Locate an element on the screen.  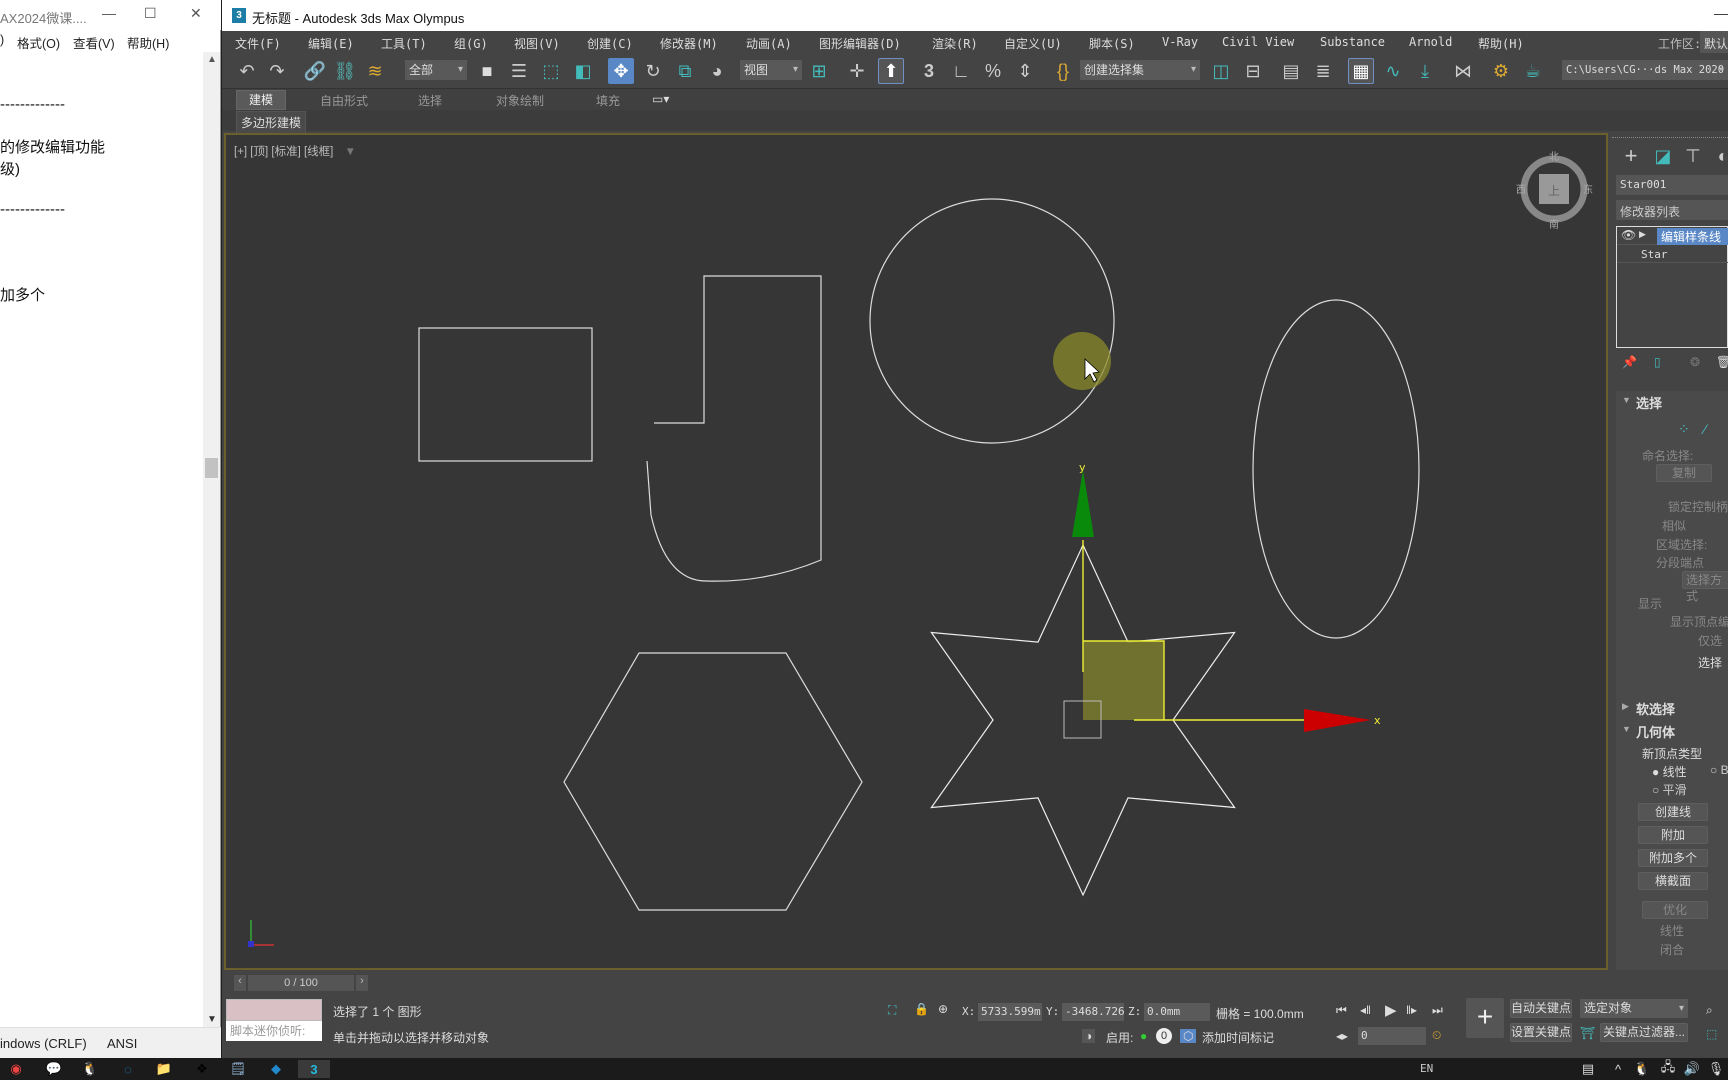
bezier-radio: ○ B is located at coordinates (1719, 770).